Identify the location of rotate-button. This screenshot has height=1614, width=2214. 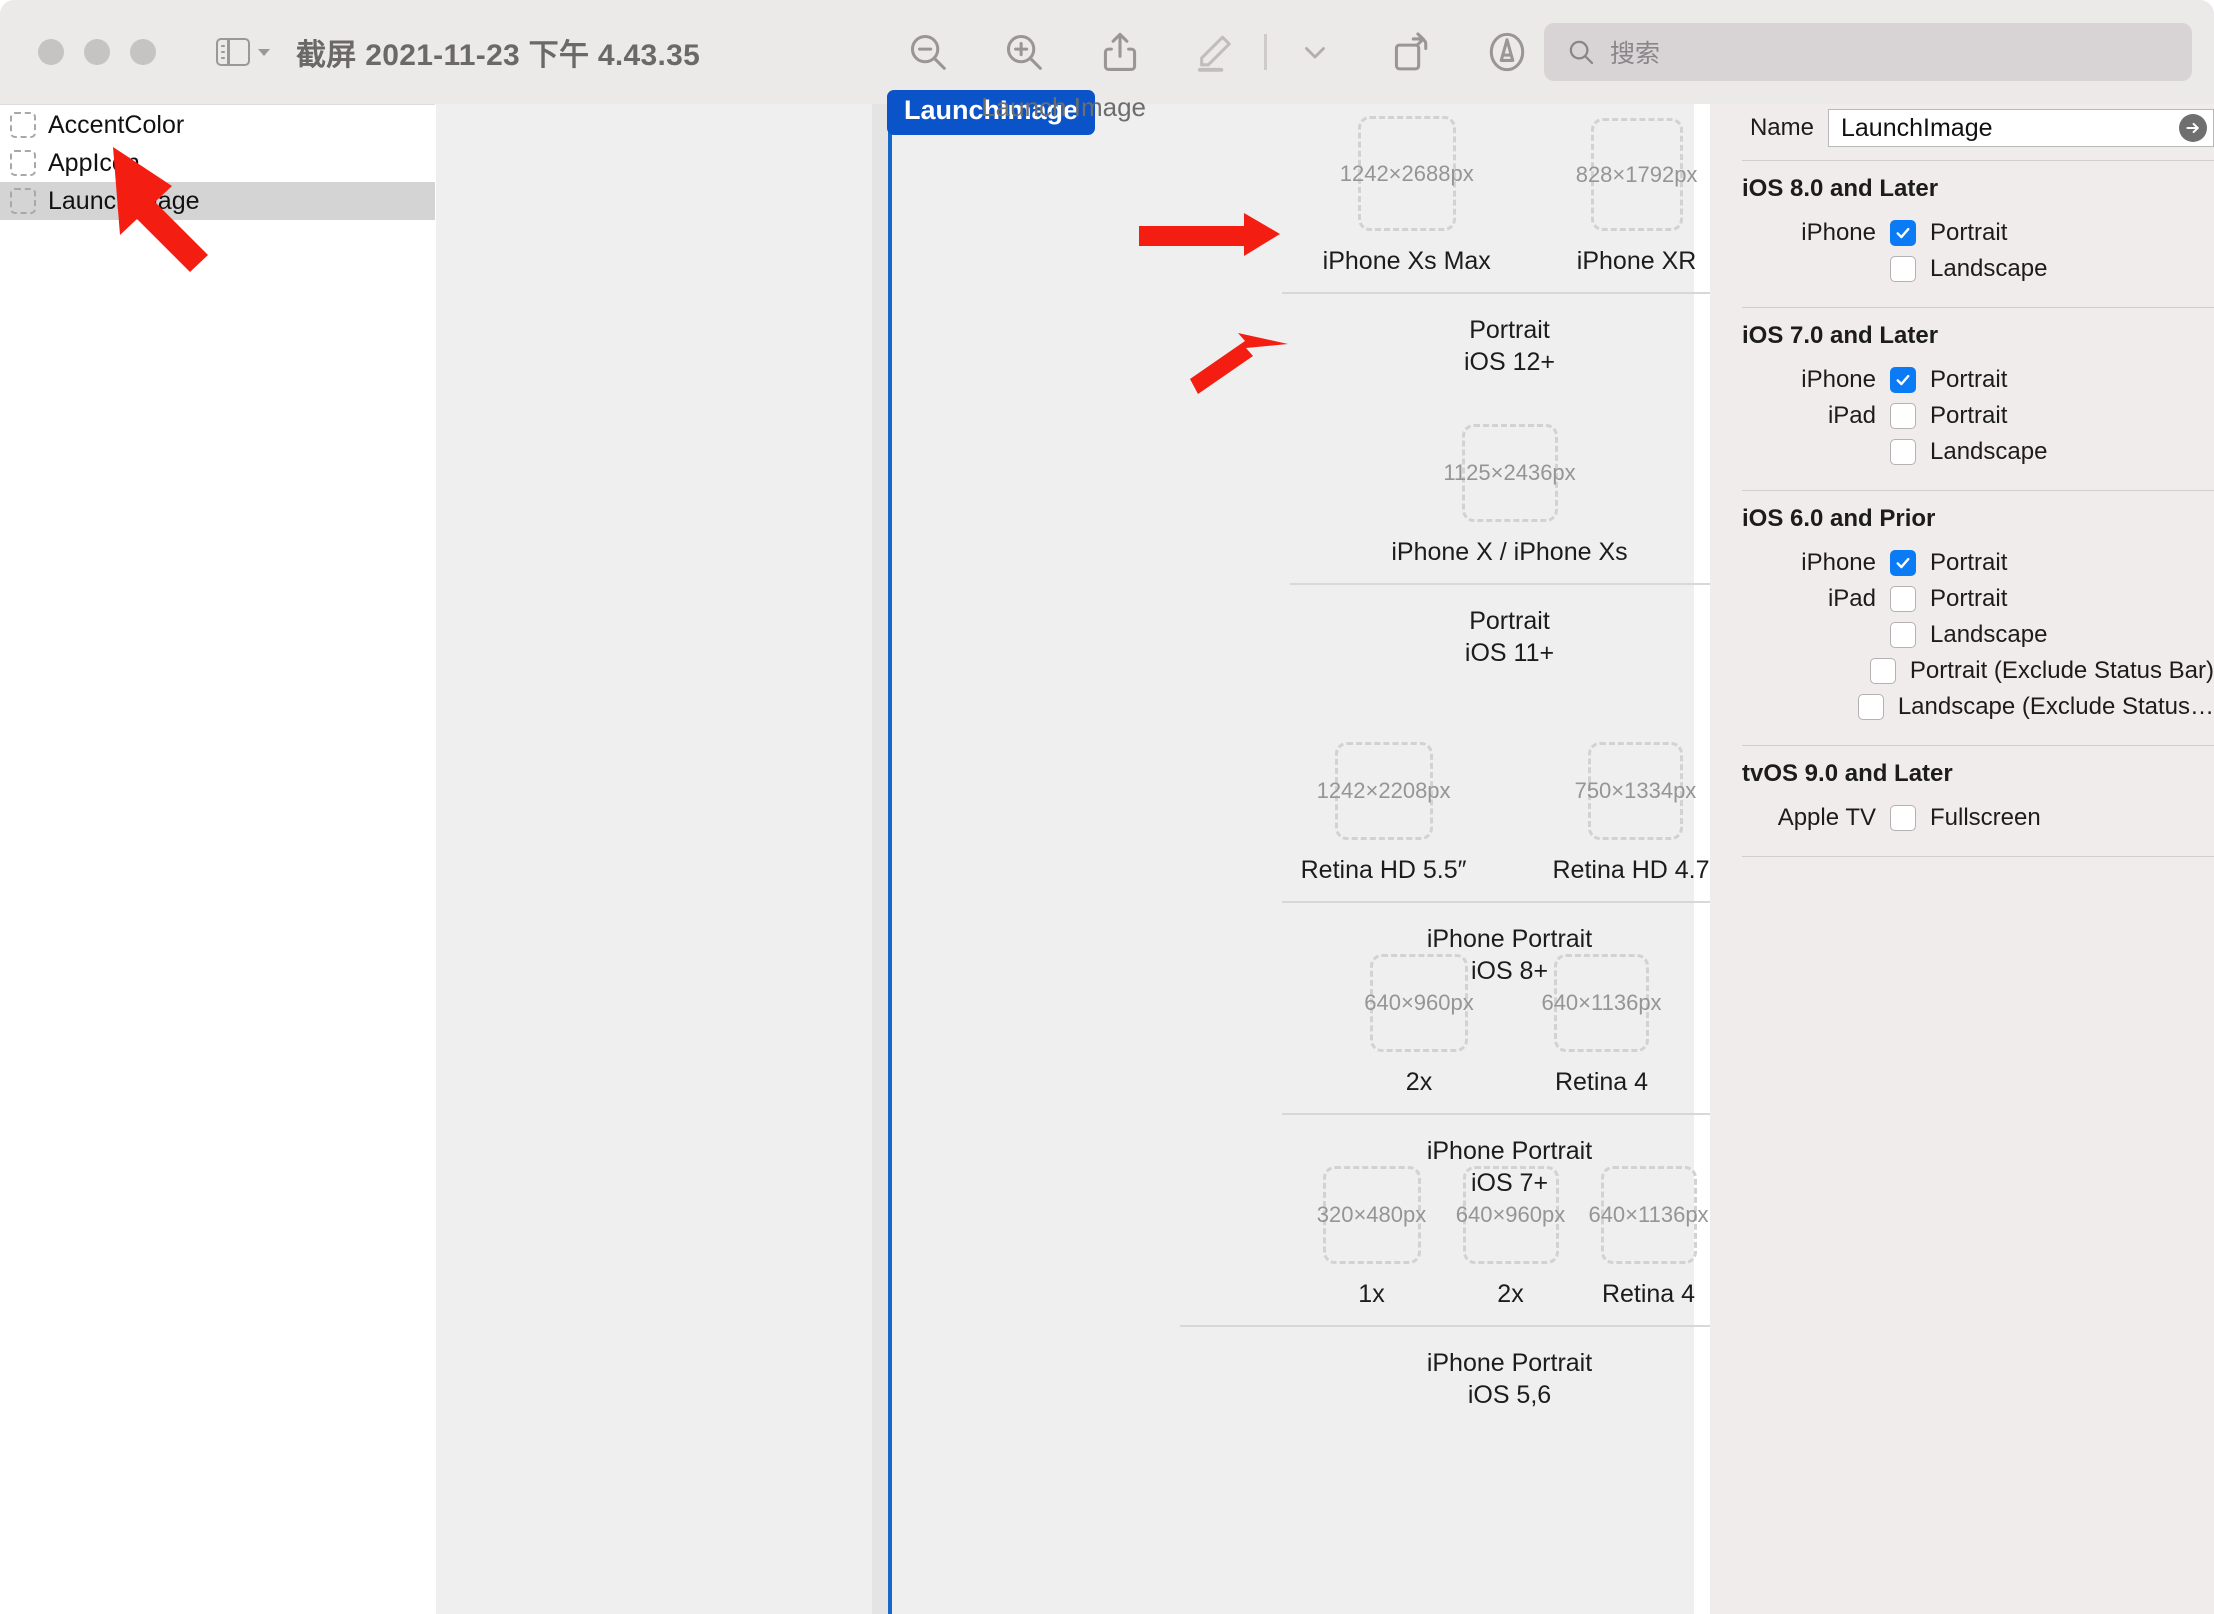
(1411, 52).